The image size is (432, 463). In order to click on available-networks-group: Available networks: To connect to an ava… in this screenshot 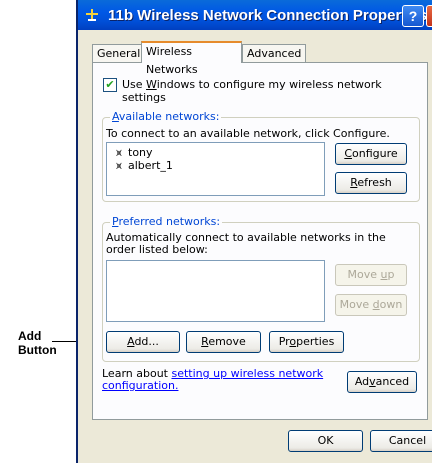, I will do `click(261, 156)`.